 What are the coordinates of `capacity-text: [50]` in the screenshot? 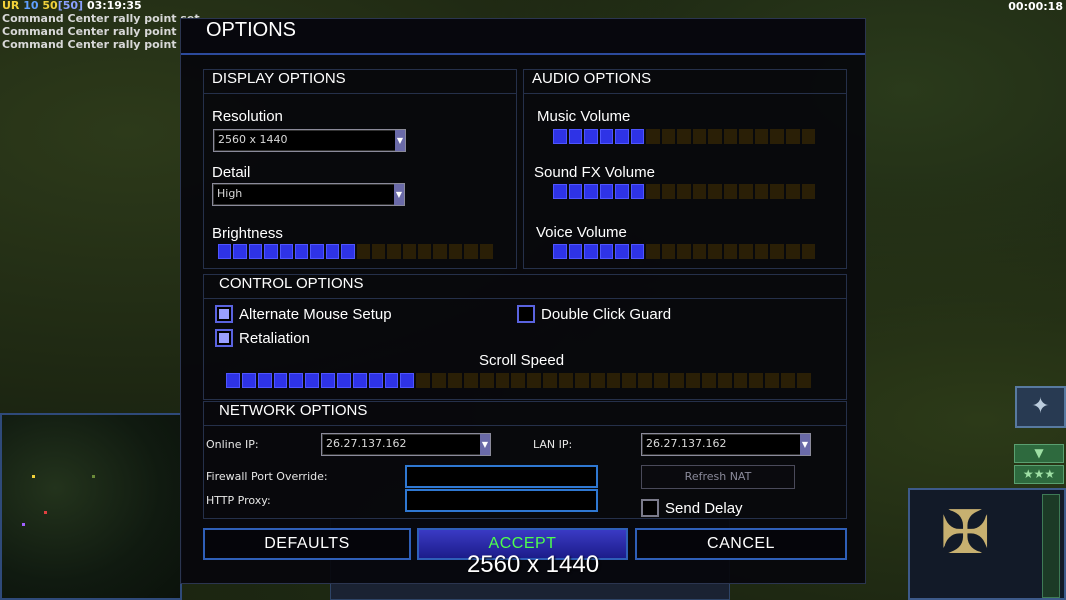 It's located at (70, 6).